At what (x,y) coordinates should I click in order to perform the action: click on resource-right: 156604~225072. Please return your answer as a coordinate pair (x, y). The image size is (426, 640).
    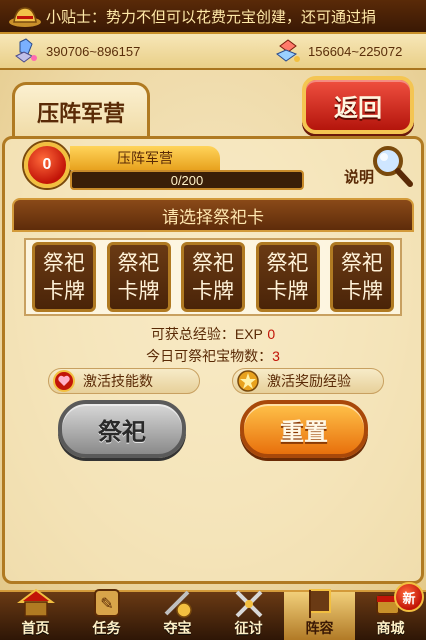
    Looking at the image, I should click on (338, 51).